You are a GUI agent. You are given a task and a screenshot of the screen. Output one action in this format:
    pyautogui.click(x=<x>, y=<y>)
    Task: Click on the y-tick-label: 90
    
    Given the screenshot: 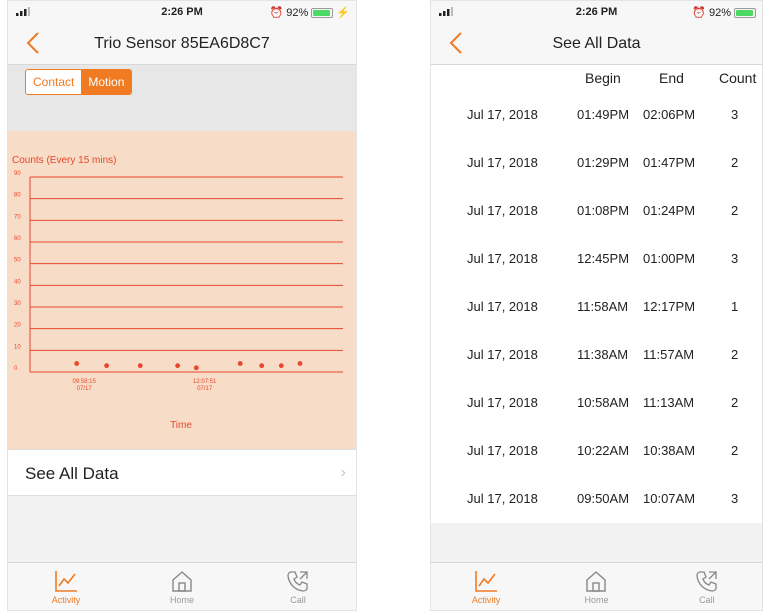 What is the action you would take?
    pyautogui.click(x=17, y=174)
    